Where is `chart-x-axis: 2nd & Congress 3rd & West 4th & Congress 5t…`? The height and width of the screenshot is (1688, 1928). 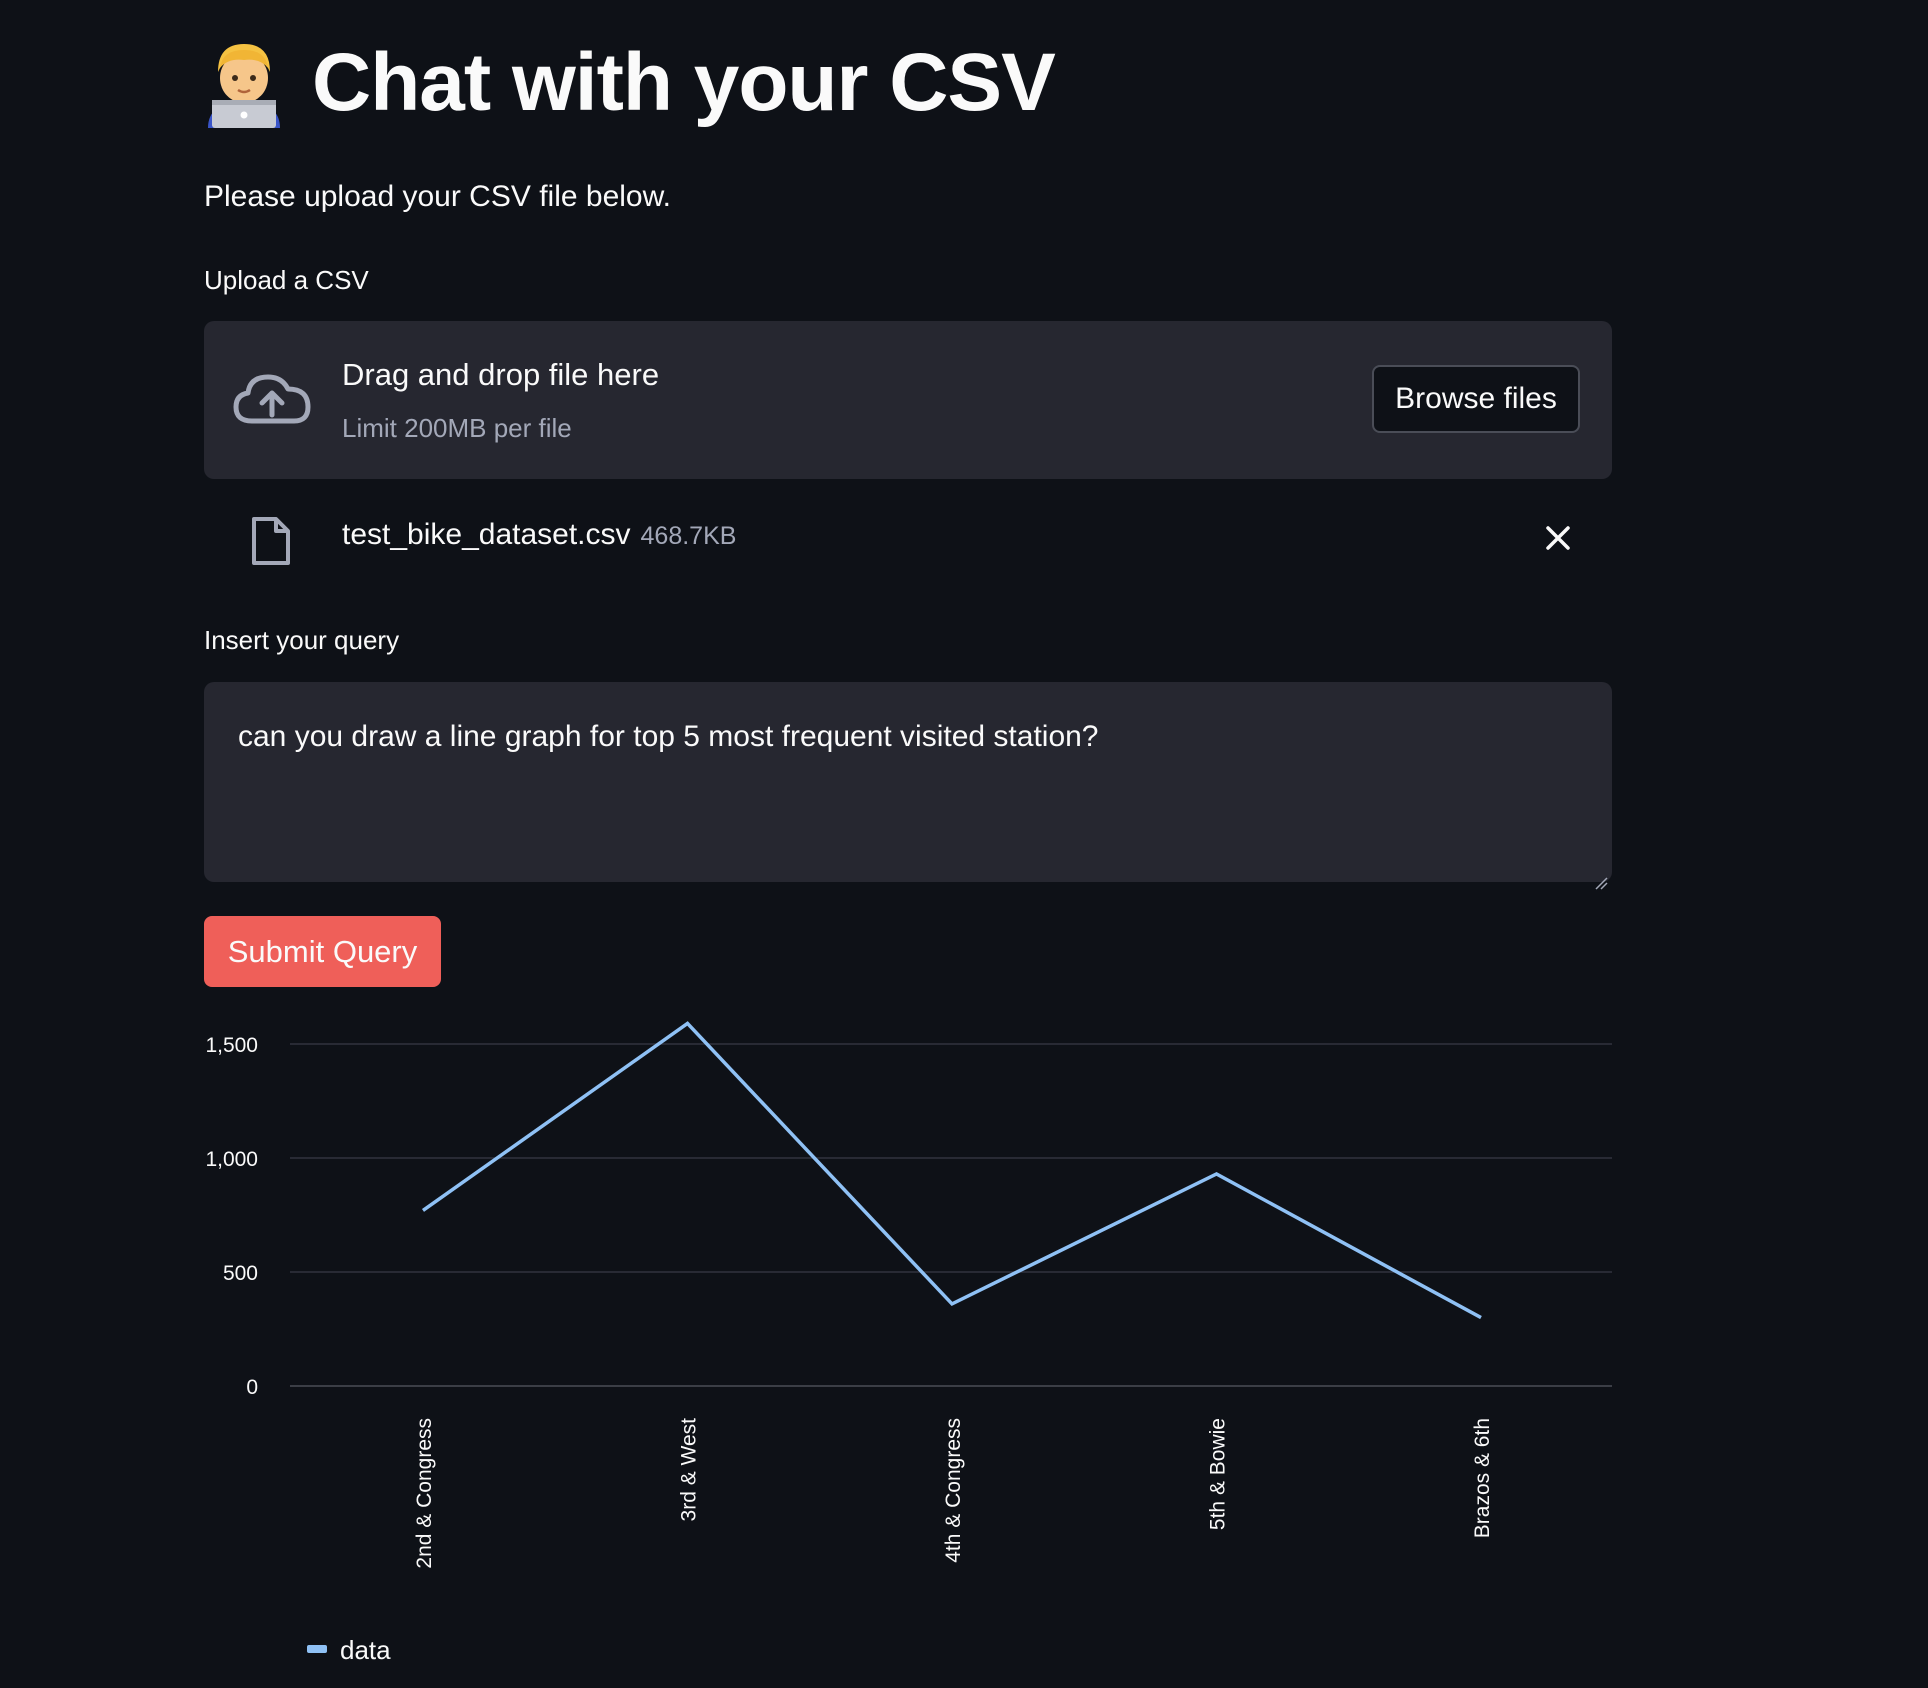
chart-x-axis: 2nd & Congress 3rd & West 4th & Congress 5t… is located at coordinates (953, 1493).